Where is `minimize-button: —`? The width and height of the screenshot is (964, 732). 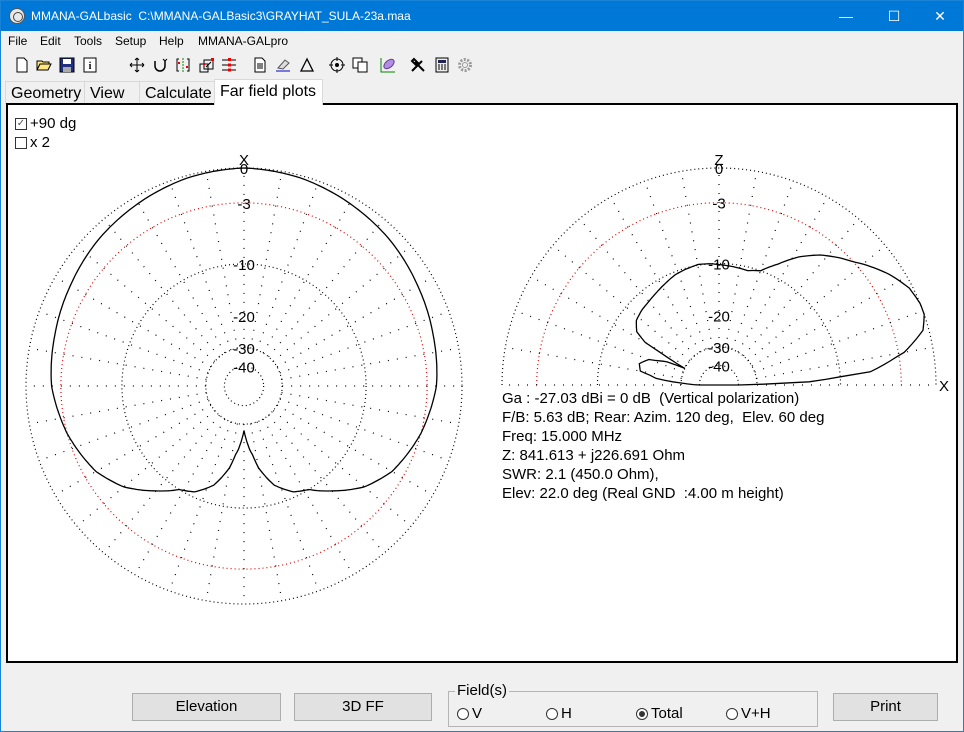
minimize-button: — is located at coordinates (846, 16).